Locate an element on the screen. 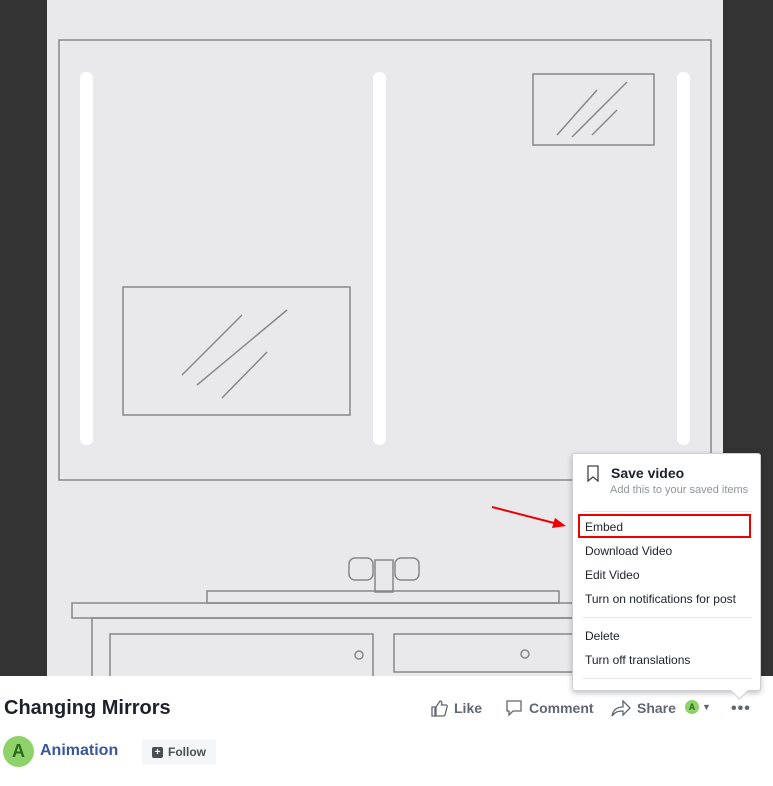 Image resolution: width=773 pixels, height=786 pixels. menu-item-embed: Embed is located at coordinates (604, 527).